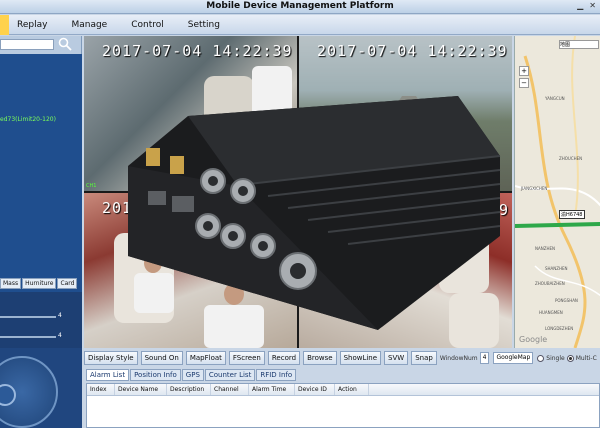 This screenshot has height=428, width=600. What do you see at coordinates (32, 25) in the screenshot?
I see `menu-replay: Replay` at bounding box center [32, 25].